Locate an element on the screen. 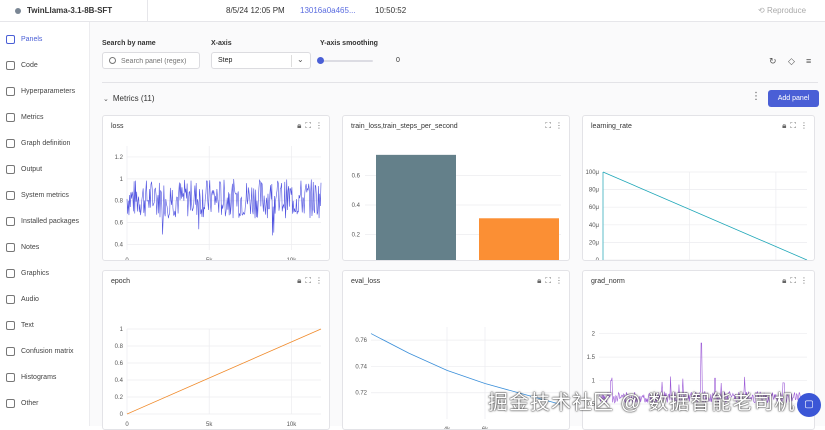  notes-icon is located at coordinates (10, 247).